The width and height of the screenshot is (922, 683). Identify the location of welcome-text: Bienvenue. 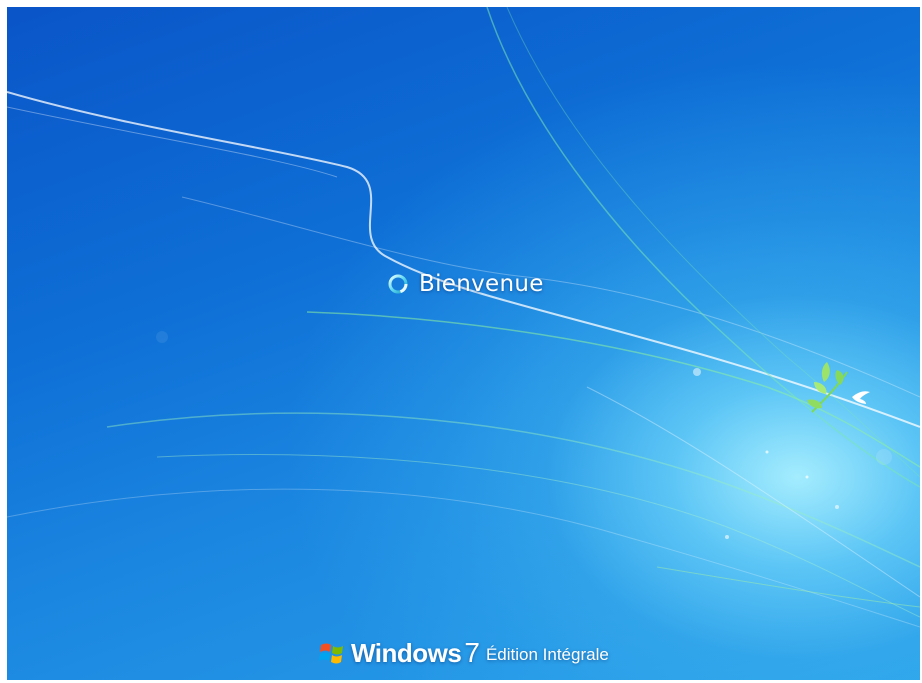
(481, 284).